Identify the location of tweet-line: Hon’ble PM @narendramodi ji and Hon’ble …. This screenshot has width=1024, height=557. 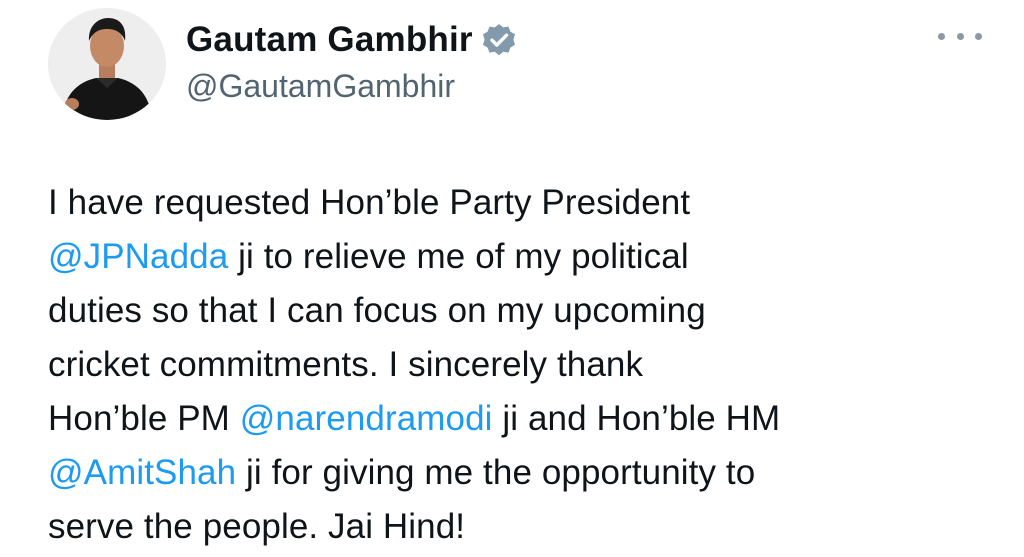
(528, 419).